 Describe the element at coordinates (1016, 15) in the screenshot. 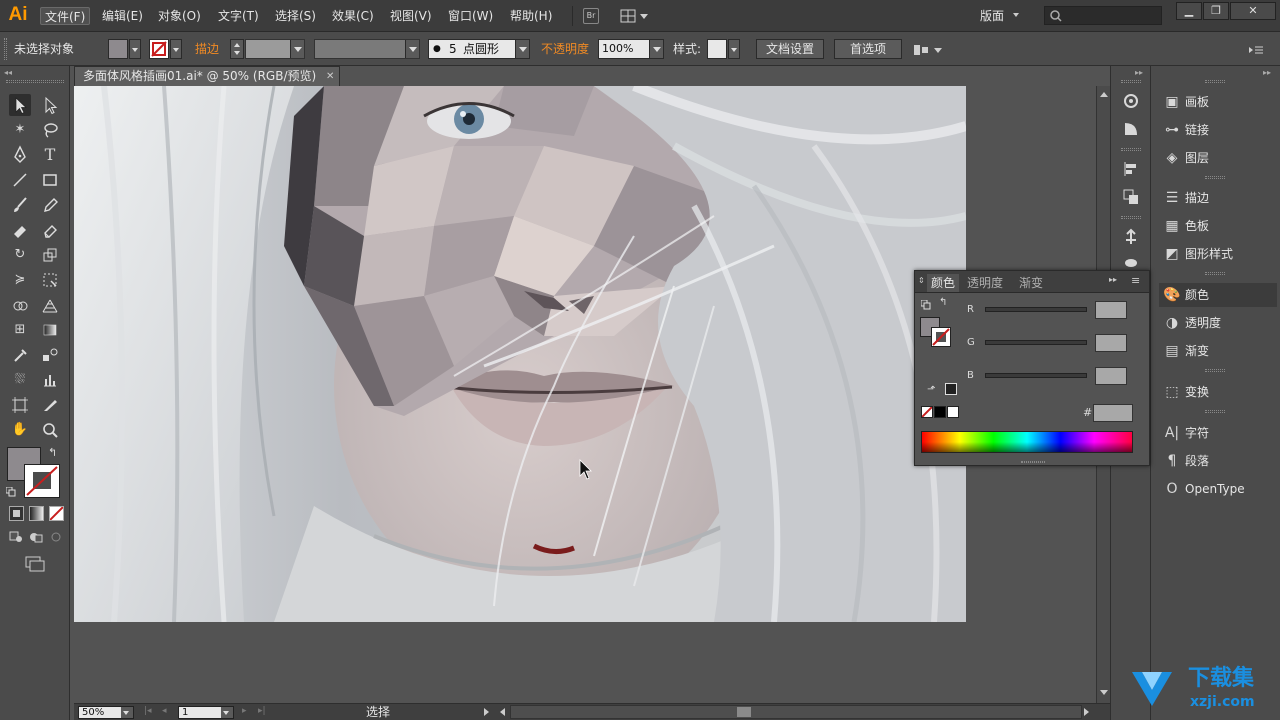

I see `workspace-chevron-down-icon` at that location.